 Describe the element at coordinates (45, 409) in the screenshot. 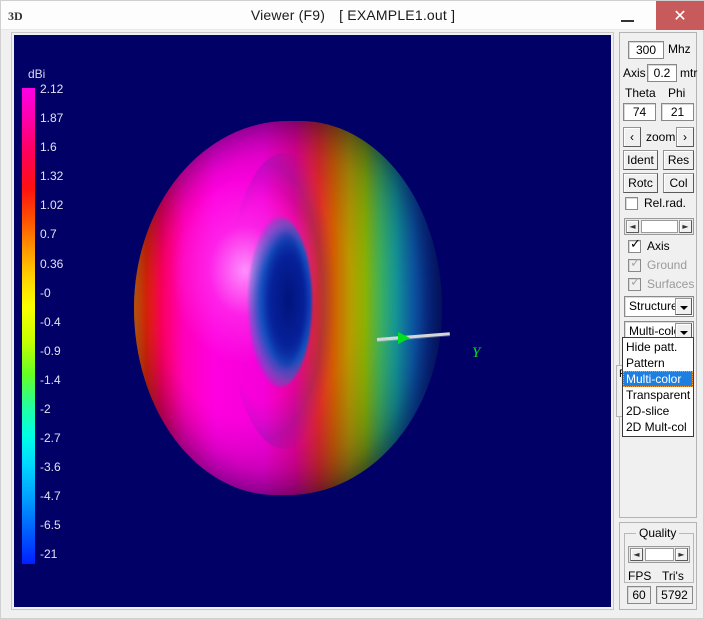

I see `colorbar-tick-11: -2` at that location.